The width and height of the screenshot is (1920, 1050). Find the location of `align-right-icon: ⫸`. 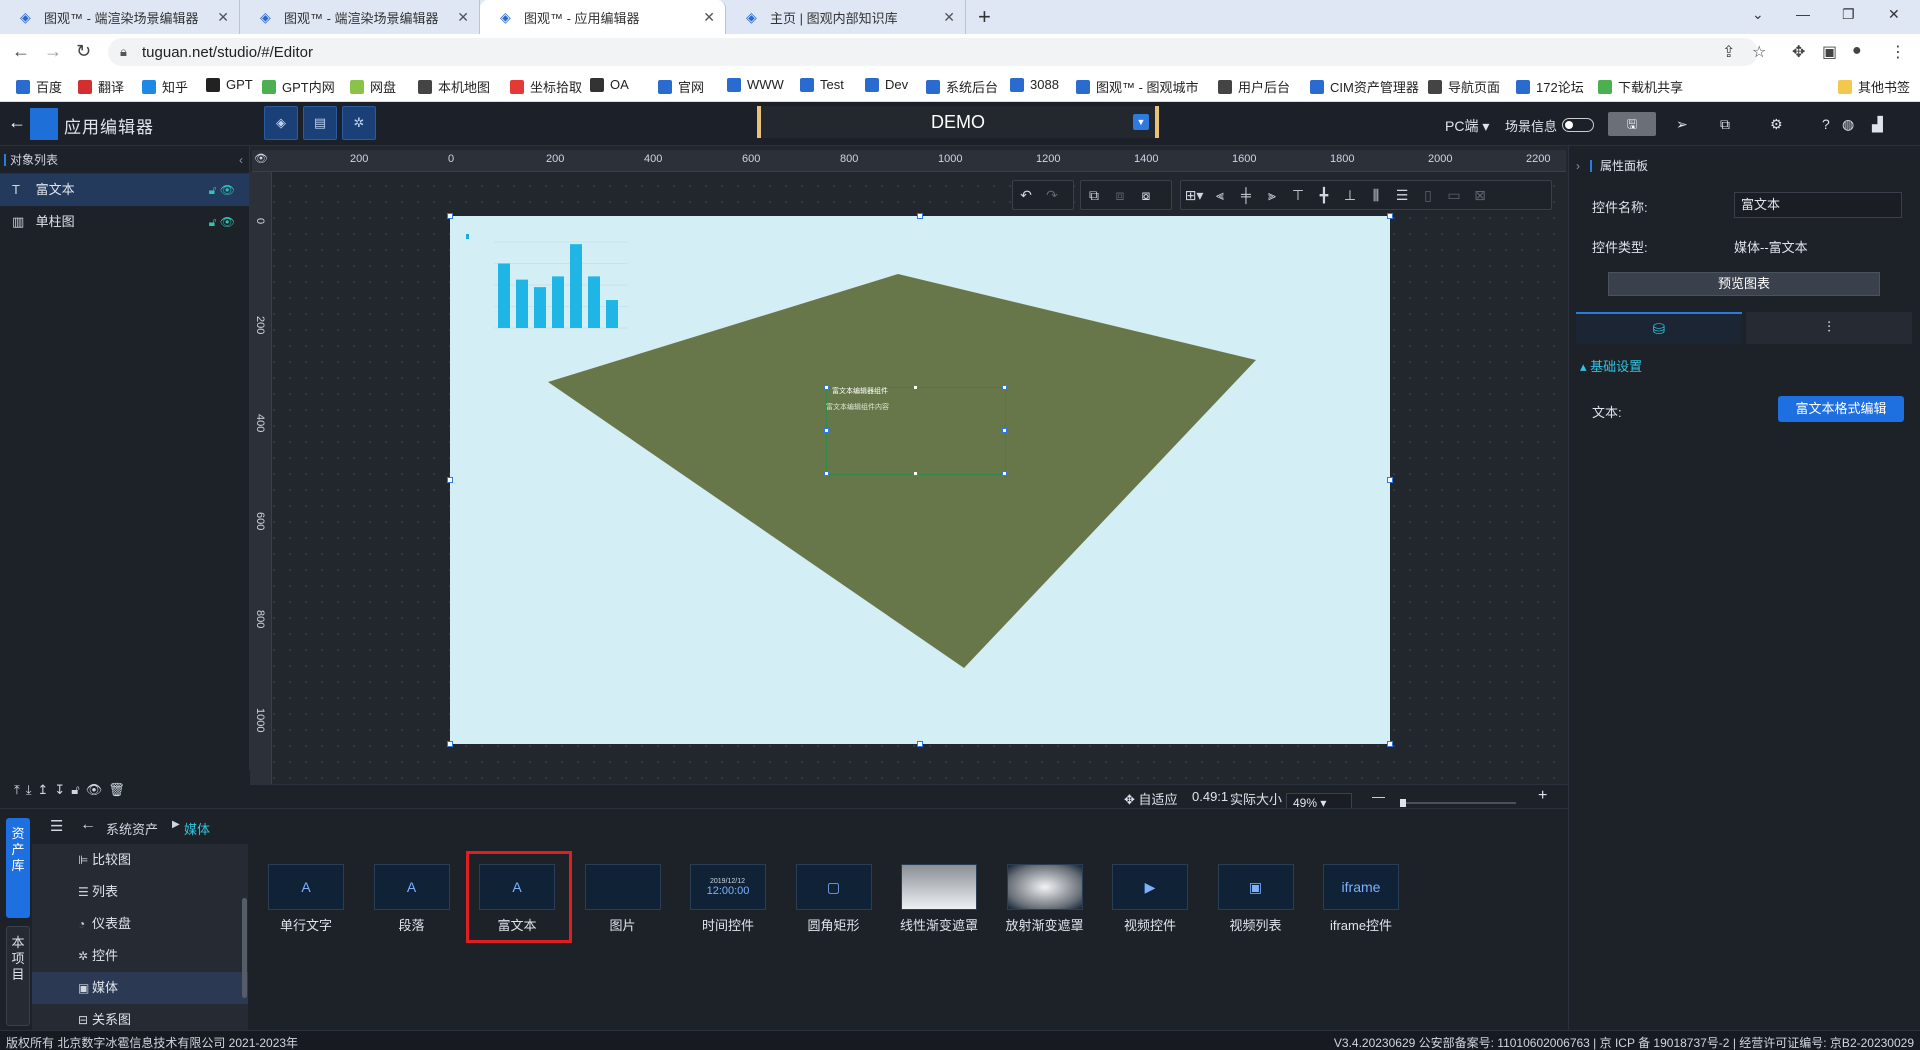

align-right-icon: ⫸ is located at coordinates (1272, 195).